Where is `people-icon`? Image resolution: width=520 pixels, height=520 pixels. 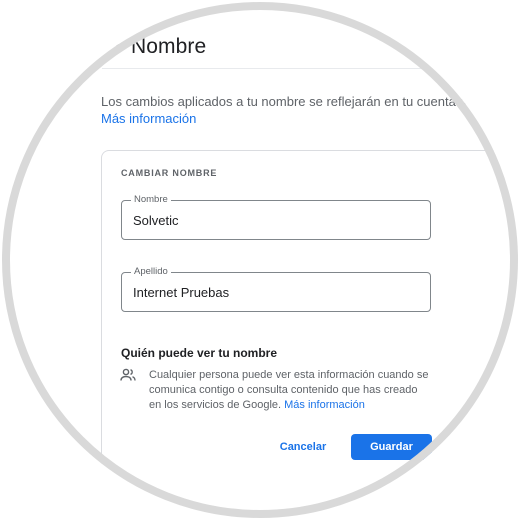
people-icon is located at coordinates (128, 374).